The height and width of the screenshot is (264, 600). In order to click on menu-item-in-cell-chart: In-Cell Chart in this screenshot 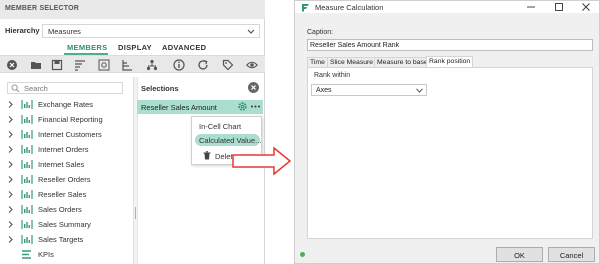, I will do `click(227, 126)`.